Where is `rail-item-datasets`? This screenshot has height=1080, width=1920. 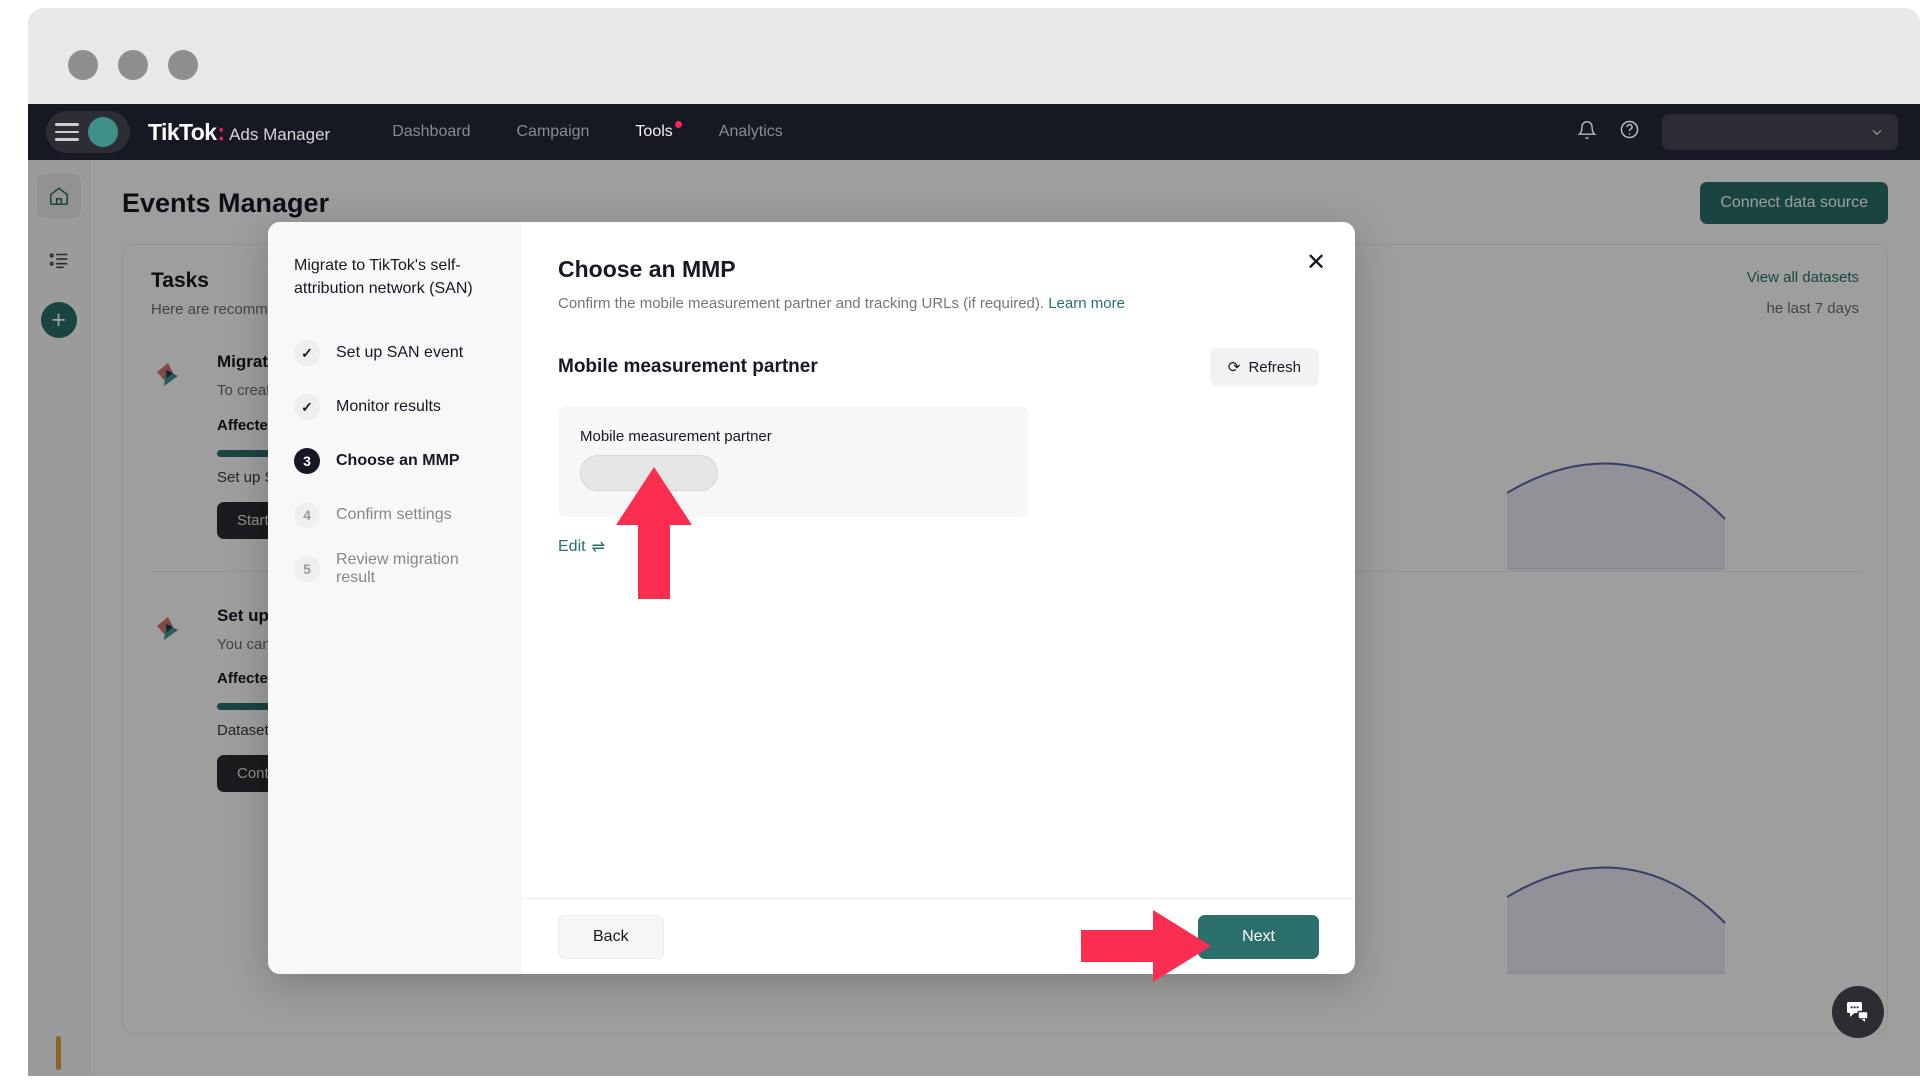 rail-item-datasets is located at coordinates (59, 260).